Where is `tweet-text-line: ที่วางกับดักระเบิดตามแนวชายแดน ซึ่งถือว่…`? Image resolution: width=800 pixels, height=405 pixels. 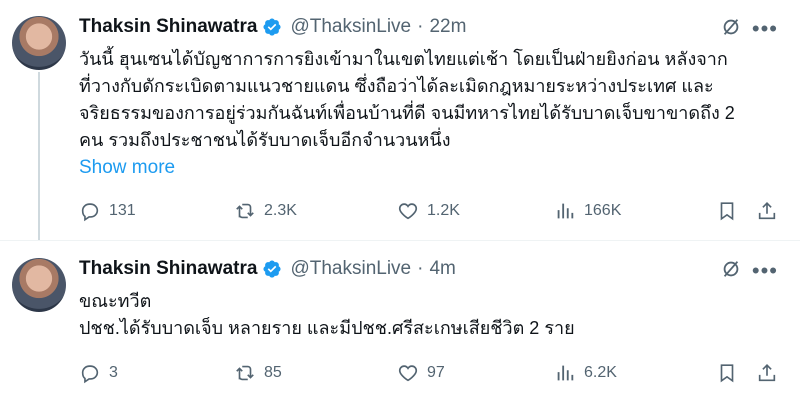
tweet-text-line: ที่วางกับดักระเบิดตามแนวชายแดน ซึ่งถือว่… is located at coordinates (396, 86).